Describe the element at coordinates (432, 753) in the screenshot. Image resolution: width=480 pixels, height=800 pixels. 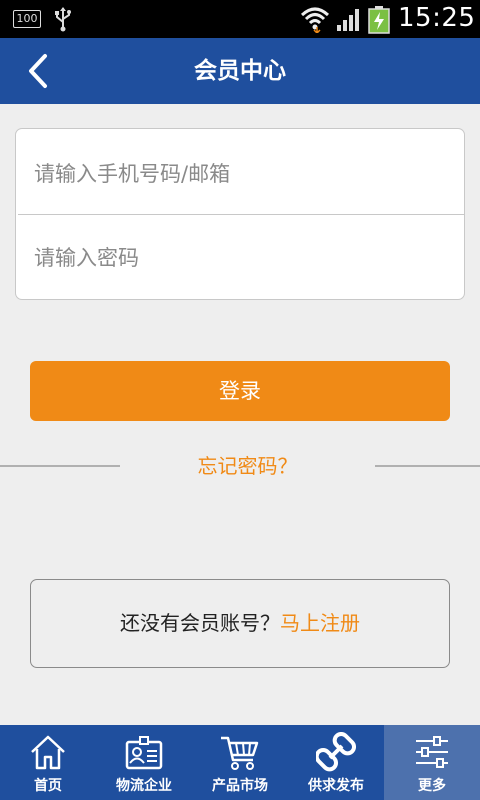
I see `sliders-icon` at that location.